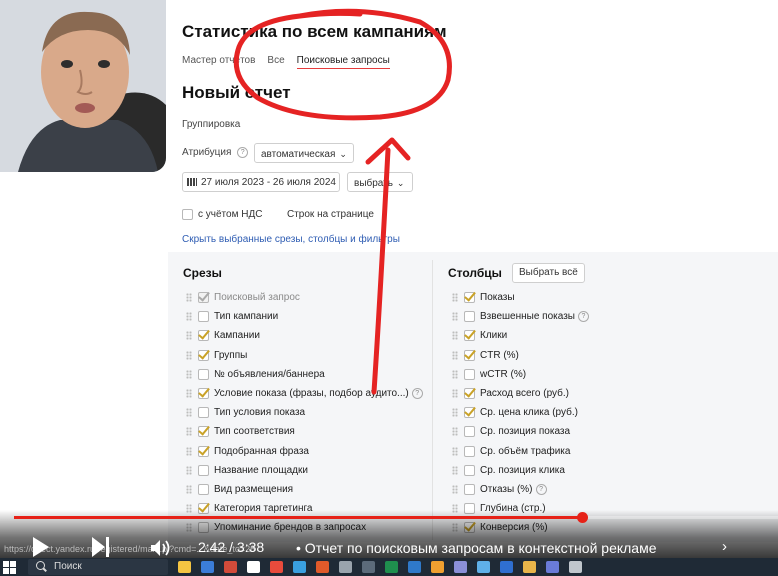 This screenshot has width=778, height=576. What do you see at coordinates (184, 567) in the screenshot?
I see `files-icon` at bounding box center [184, 567].